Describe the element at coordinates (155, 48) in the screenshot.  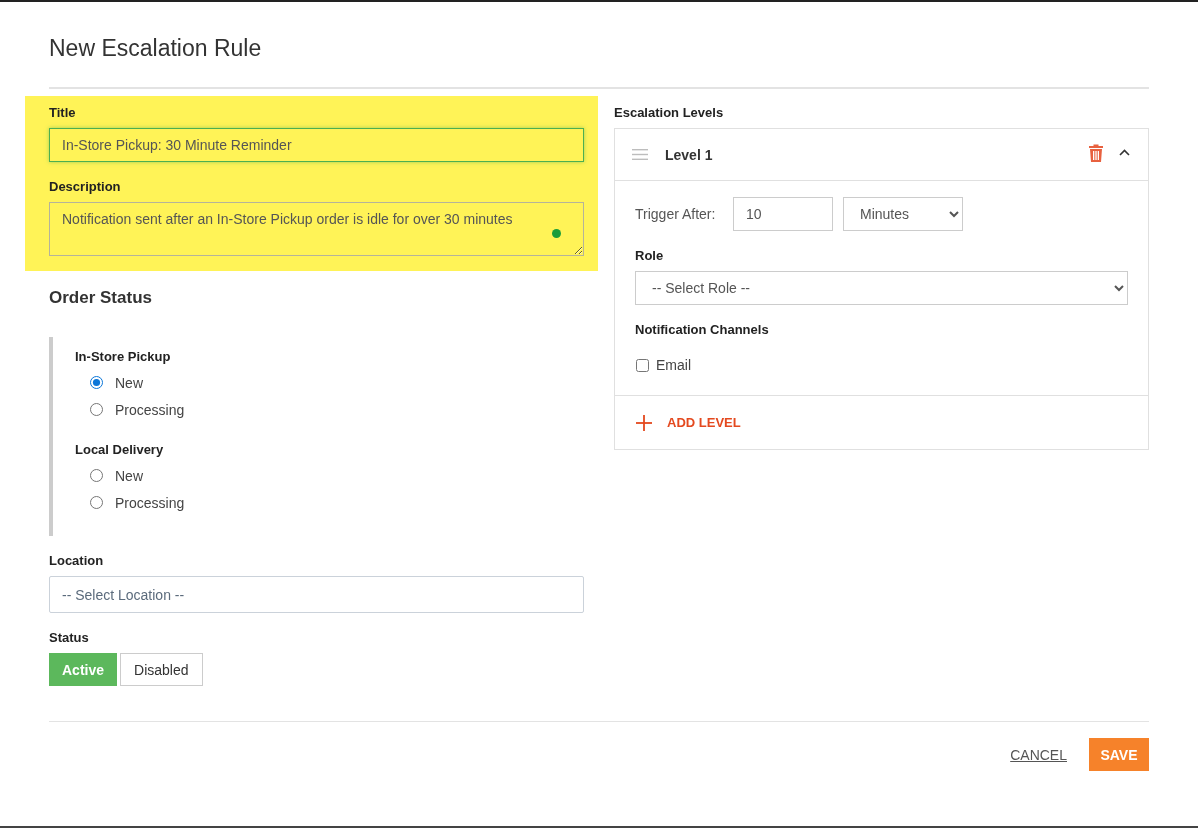
I see `dialog-title: New Escalation Rule` at that location.